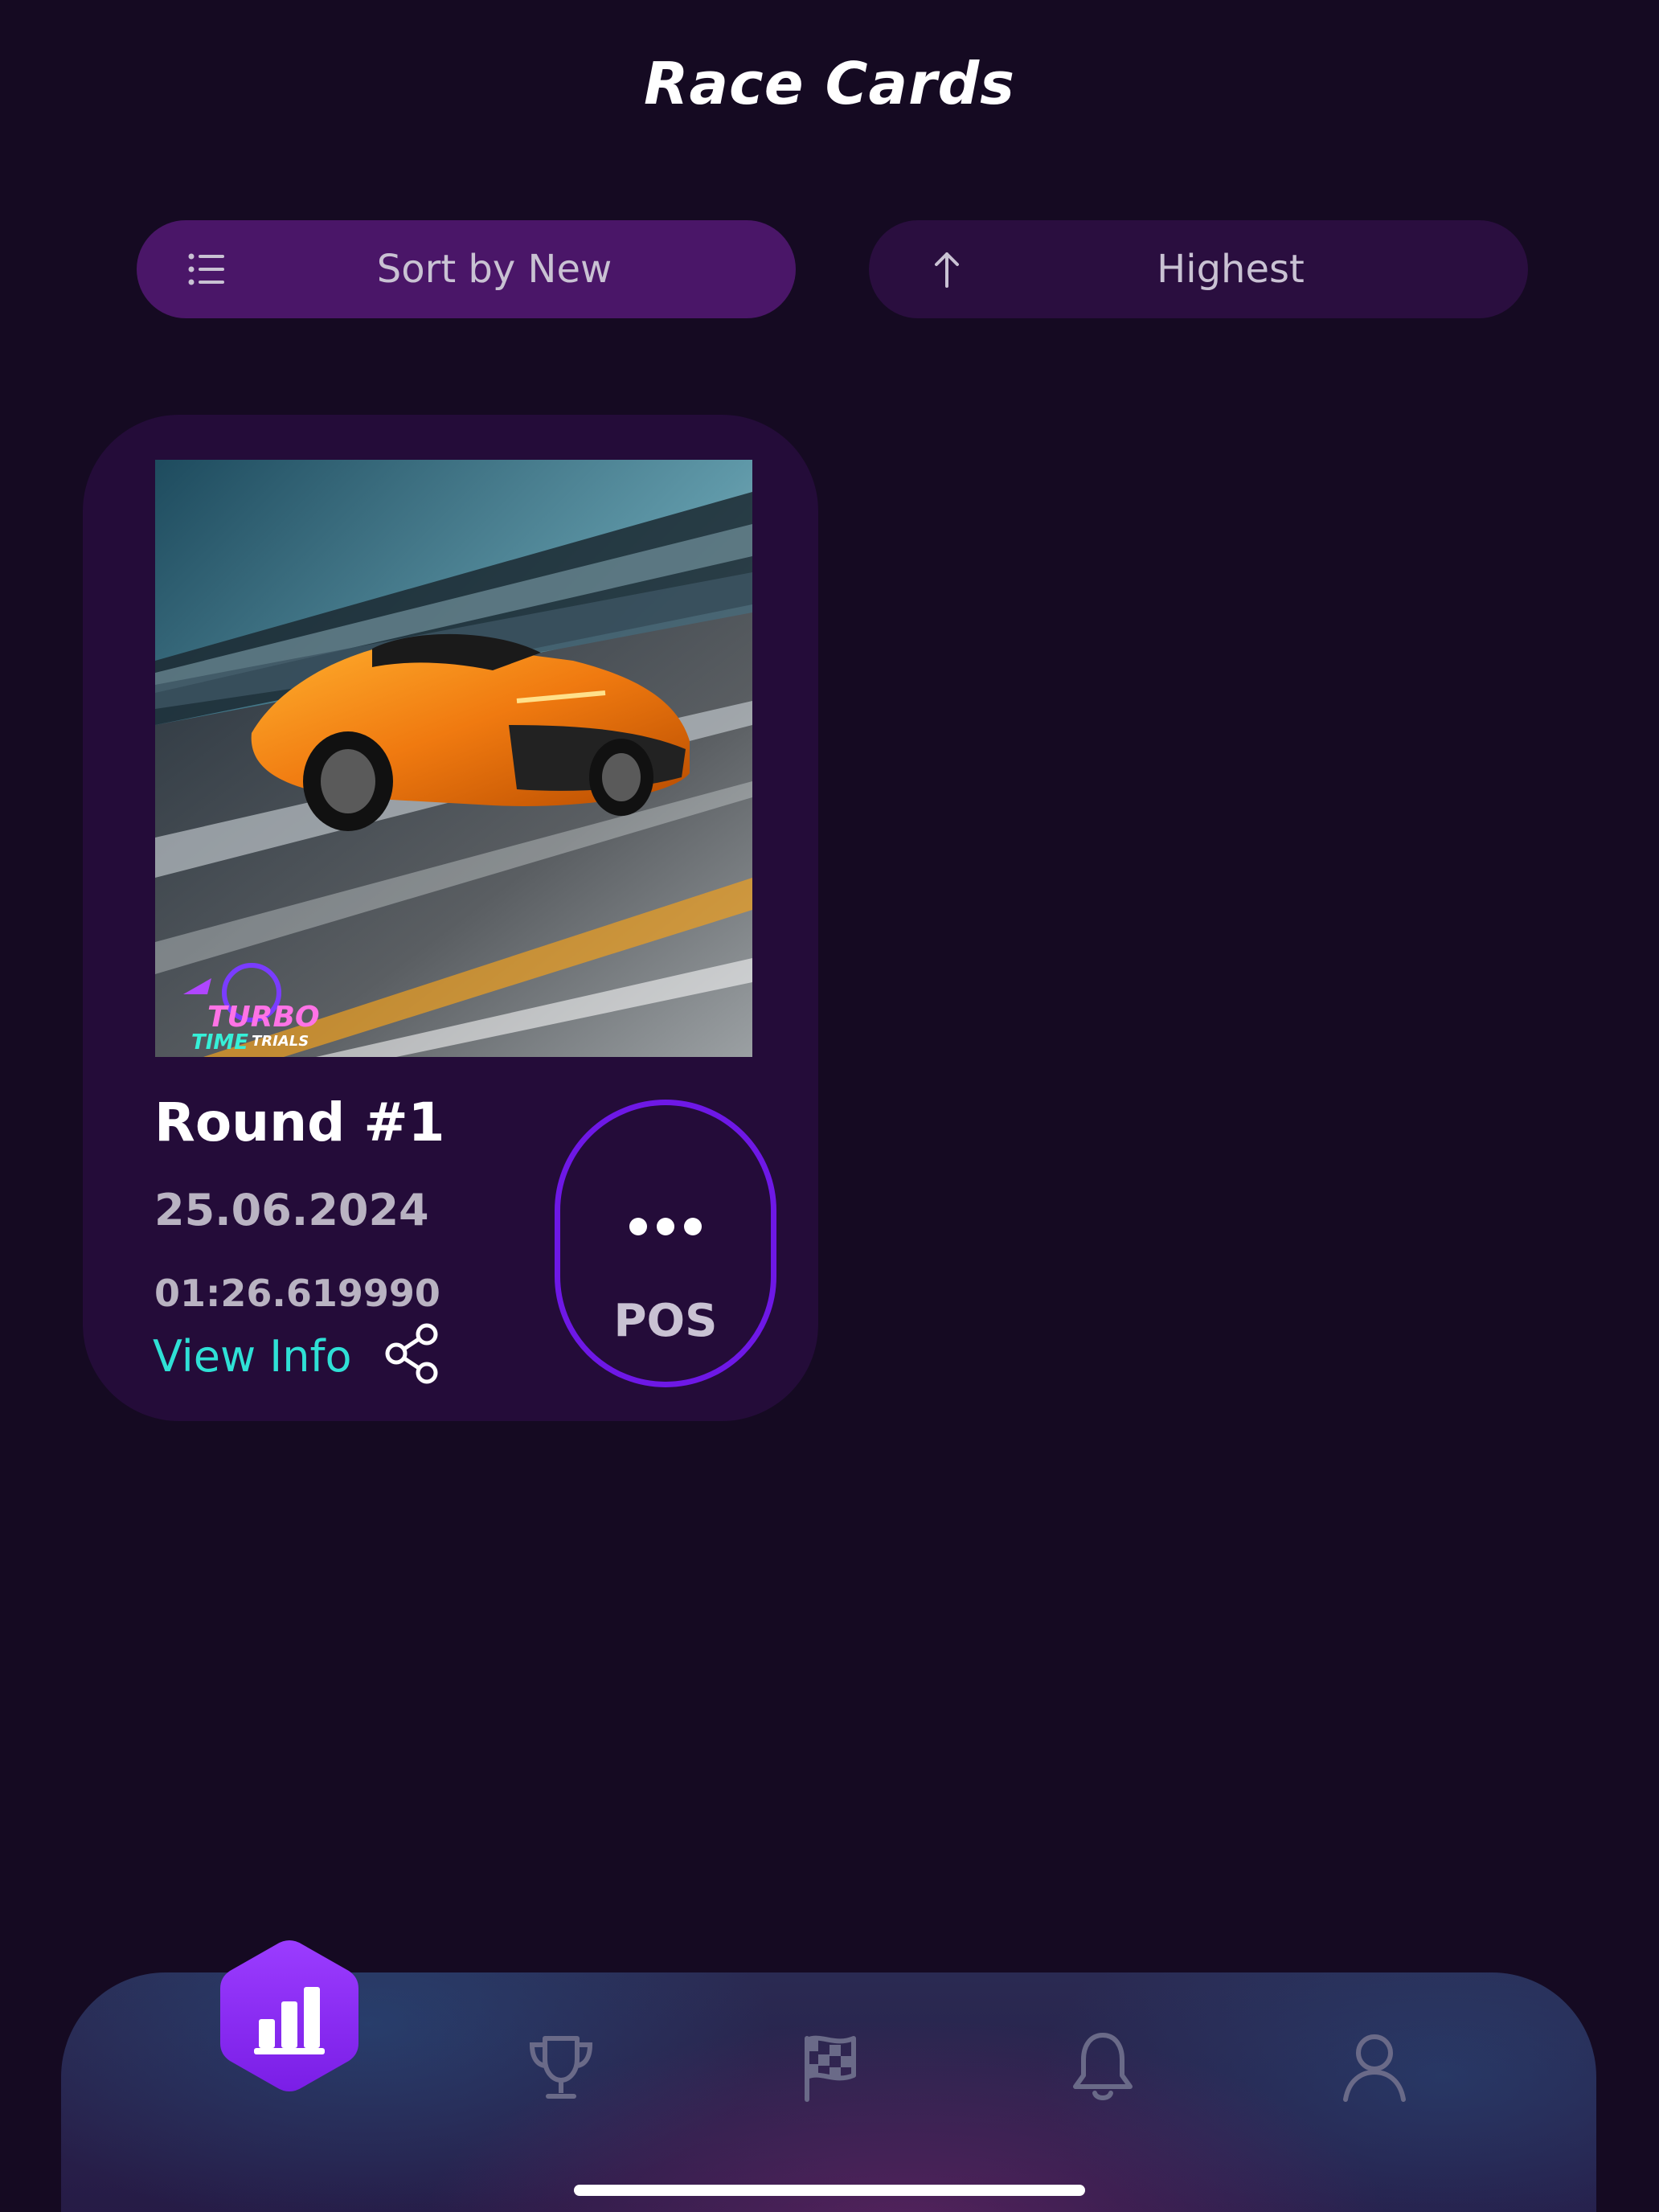 This screenshot has height=2212, width=1659. I want to click on round-date: 25.06.2024, so click(291, 1210).